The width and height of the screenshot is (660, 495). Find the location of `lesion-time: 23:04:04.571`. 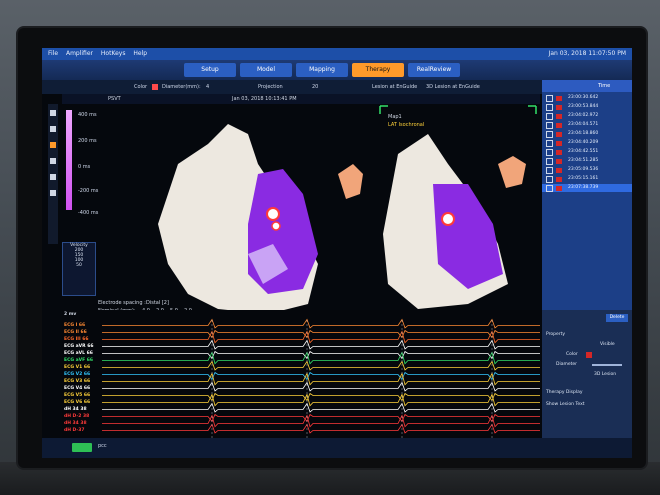

lesion-time: 23:04:04.571 is located at coordinates (583, 124).